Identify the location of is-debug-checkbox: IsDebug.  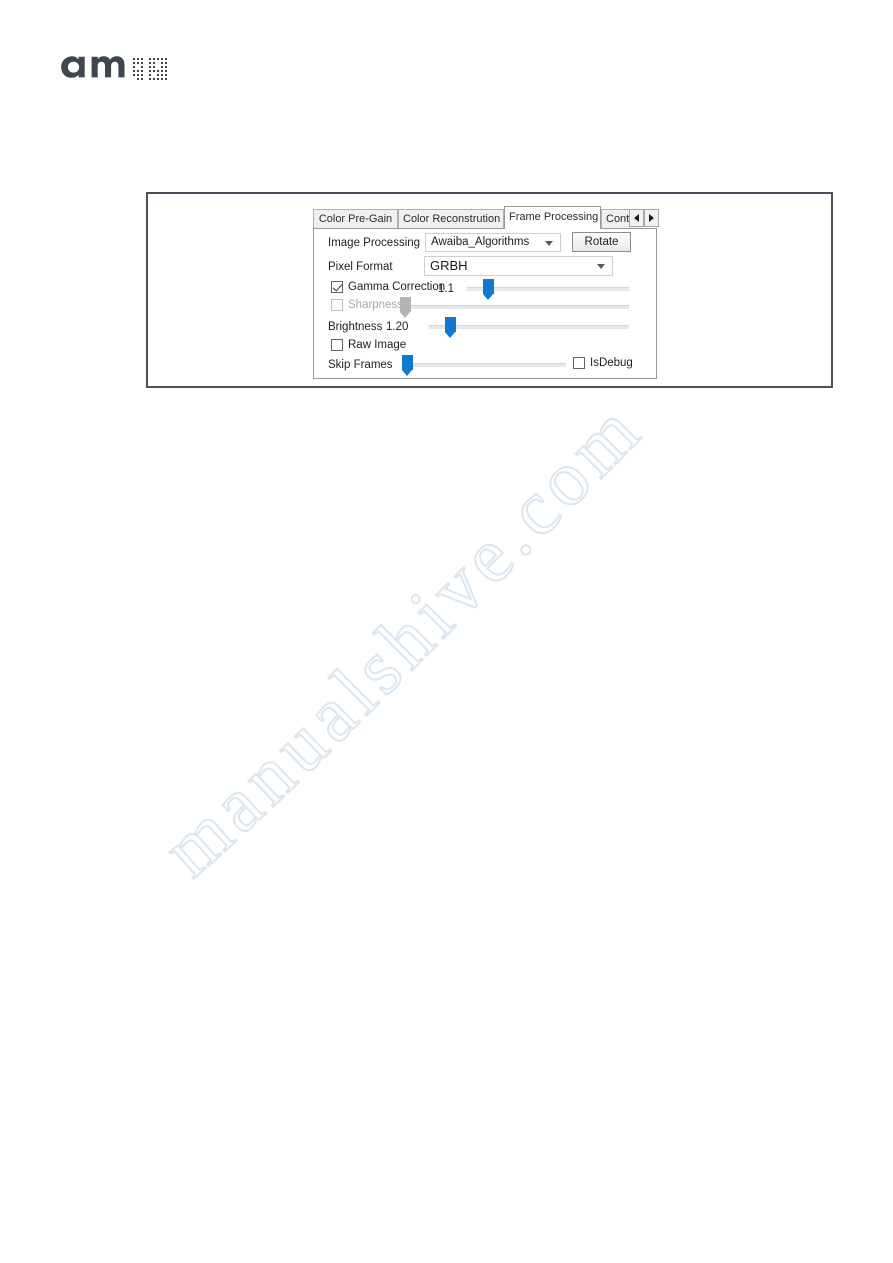
(603, 363).